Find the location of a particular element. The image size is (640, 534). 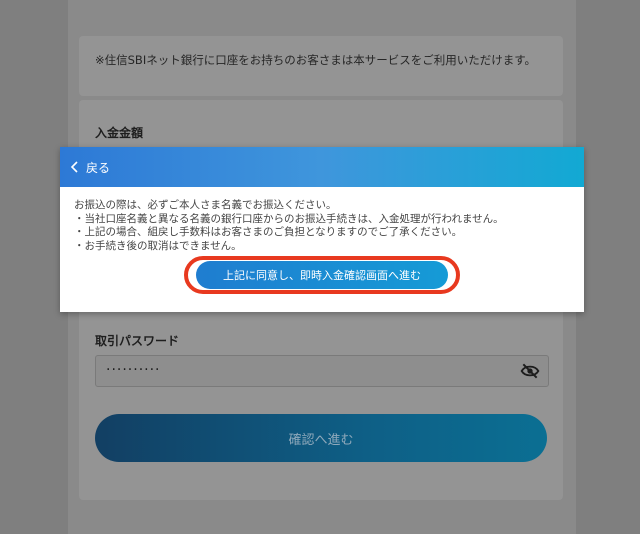

password-value: ·········· is located at coordinates (133, 370).